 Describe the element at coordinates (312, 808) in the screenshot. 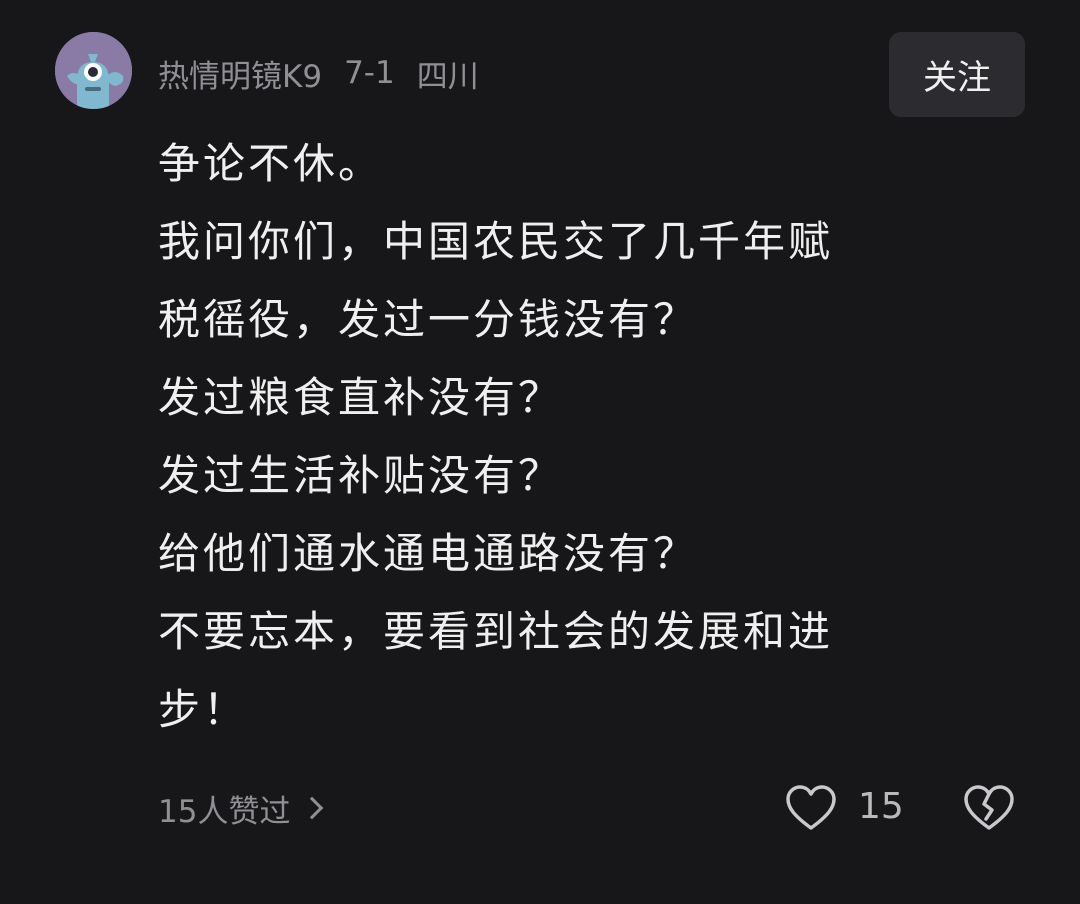

I see `chevron-right-icon` at that location.